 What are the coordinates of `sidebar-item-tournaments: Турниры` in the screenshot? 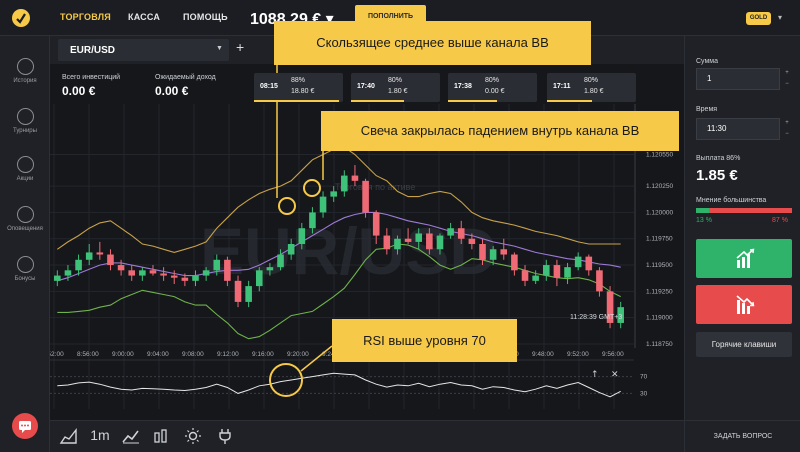 It's located at (25, 121).